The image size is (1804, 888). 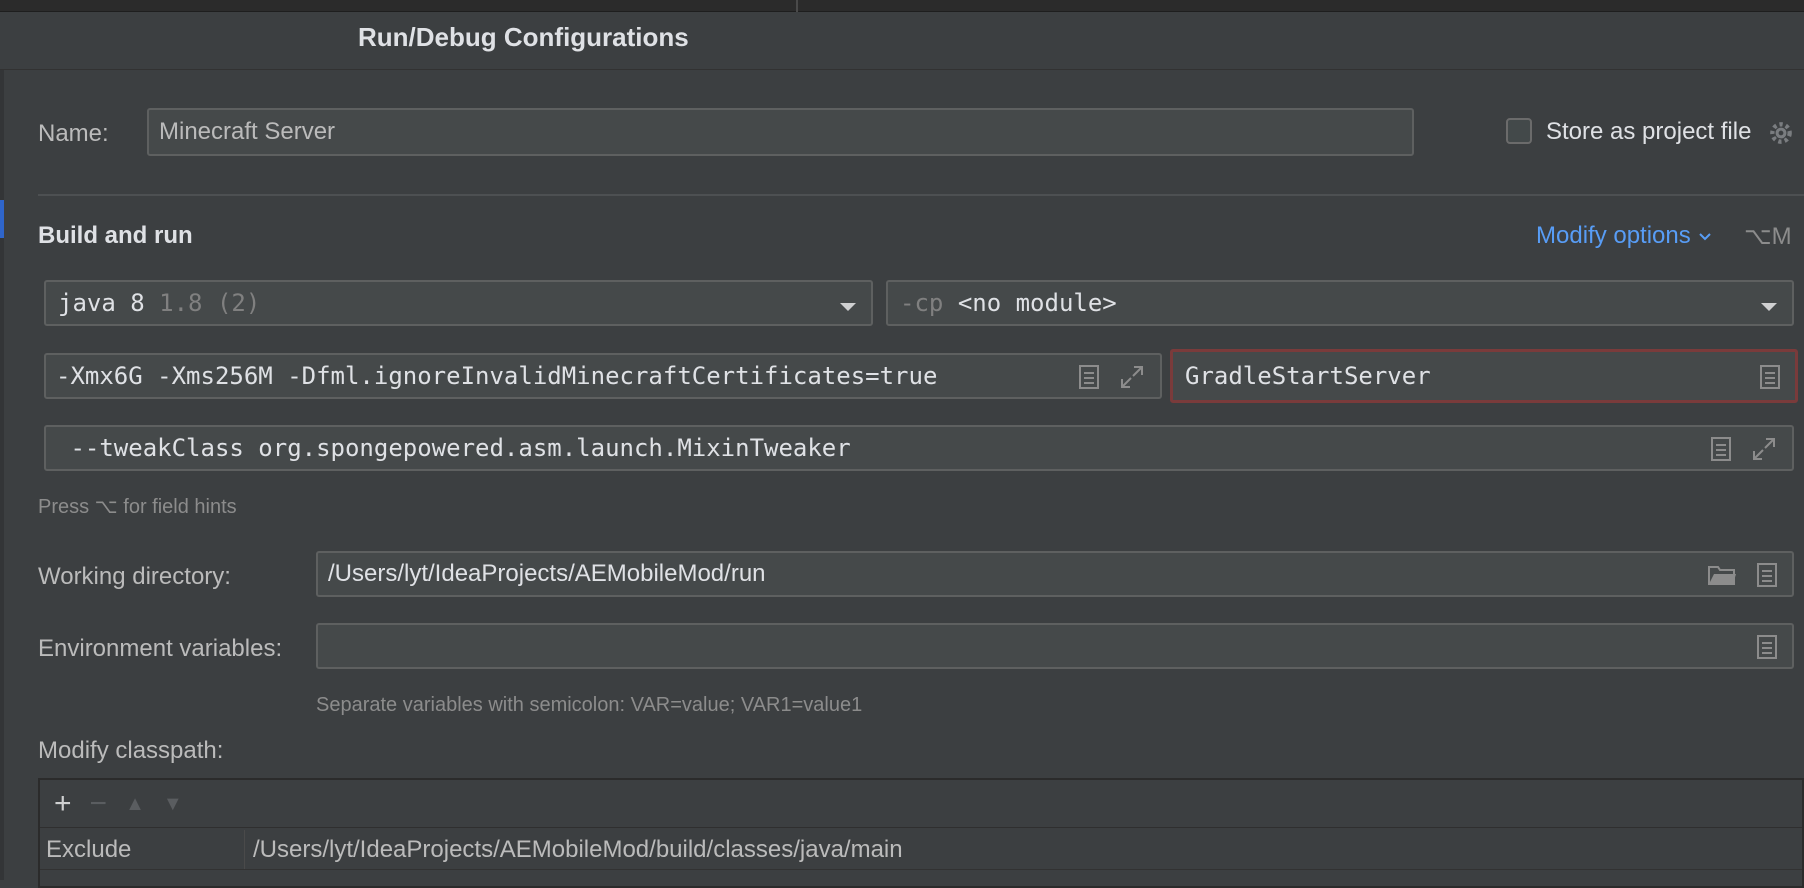 What do you see at coordinates (921, 195) in the screenshot?
I see `section-separator` at bounding box center [921, 195].